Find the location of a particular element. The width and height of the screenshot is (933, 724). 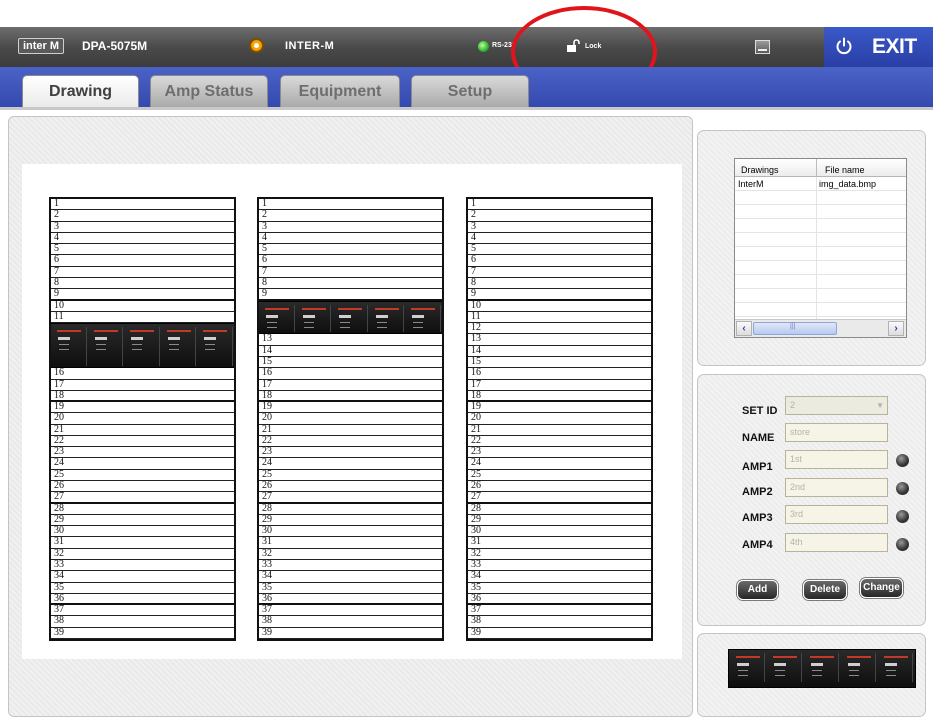

rack-unit-row: 21 is located at coordinates (142, 430).